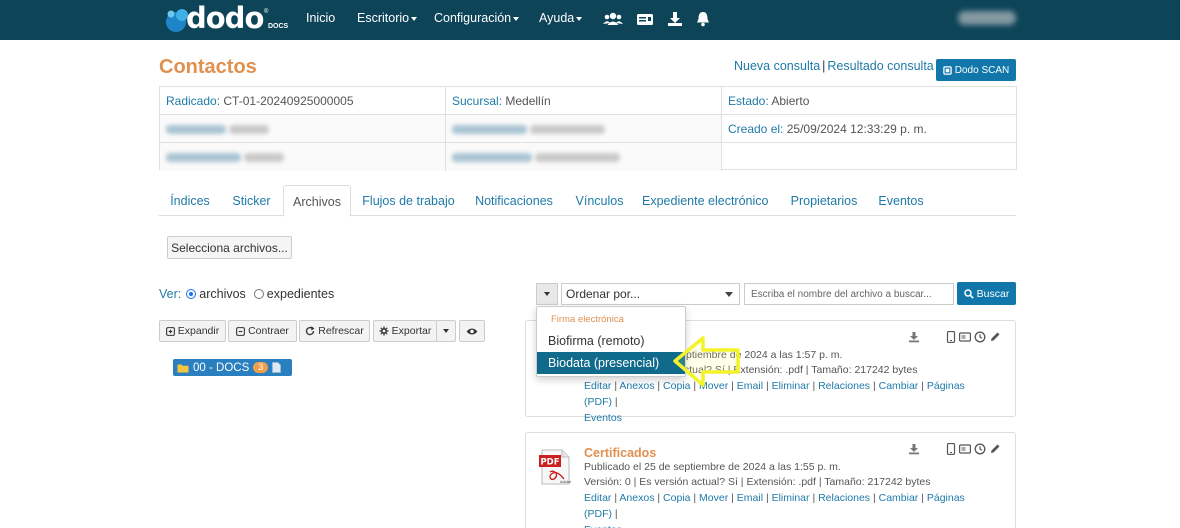 Image resolution: width=1180 pixels, height=528 pixels. What do you see at coordinates (320, 18) in the screenshot?
I see `nav-inicio: Inicio` at bounding box center [320, 18].